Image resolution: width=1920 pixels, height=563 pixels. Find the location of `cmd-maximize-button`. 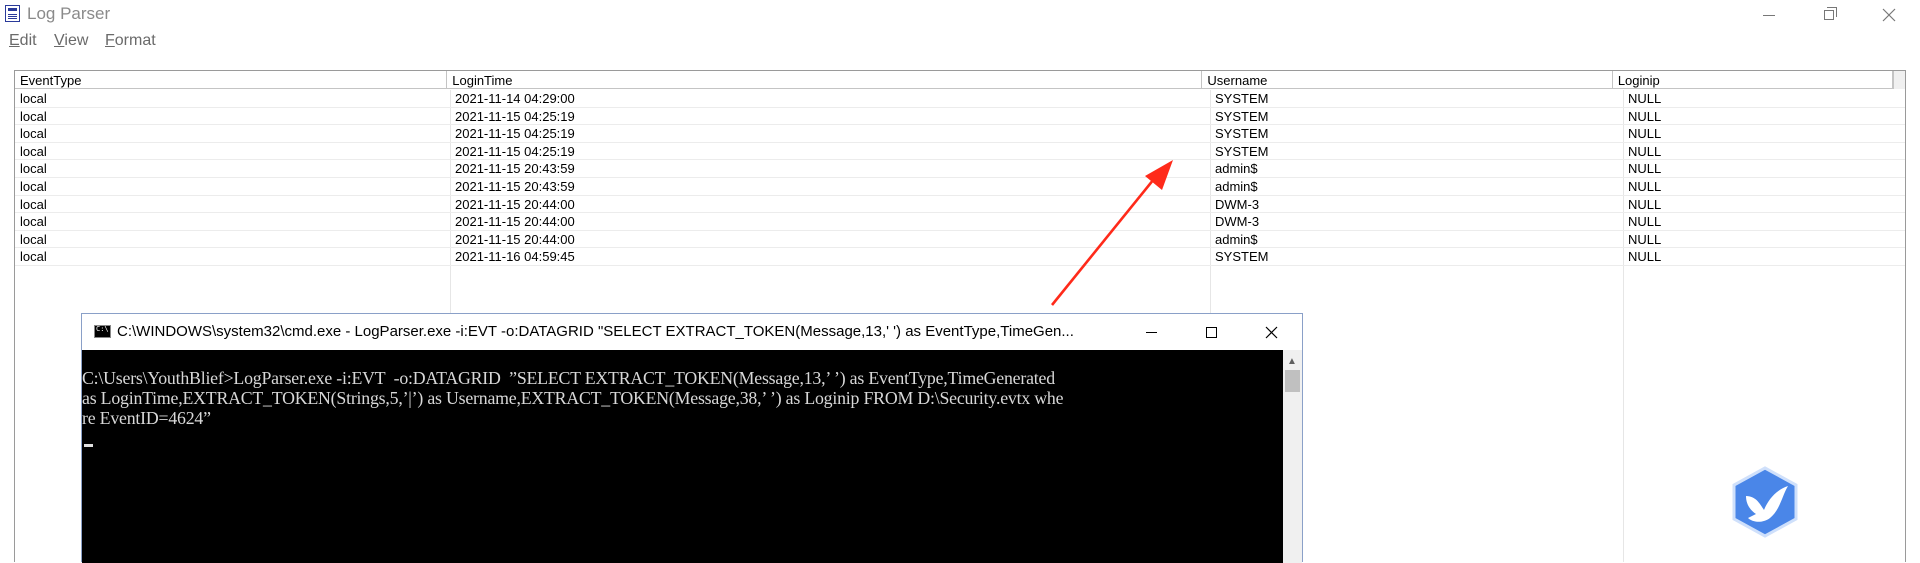

cmd-maximize-button is located at coordinates (1211, 332).